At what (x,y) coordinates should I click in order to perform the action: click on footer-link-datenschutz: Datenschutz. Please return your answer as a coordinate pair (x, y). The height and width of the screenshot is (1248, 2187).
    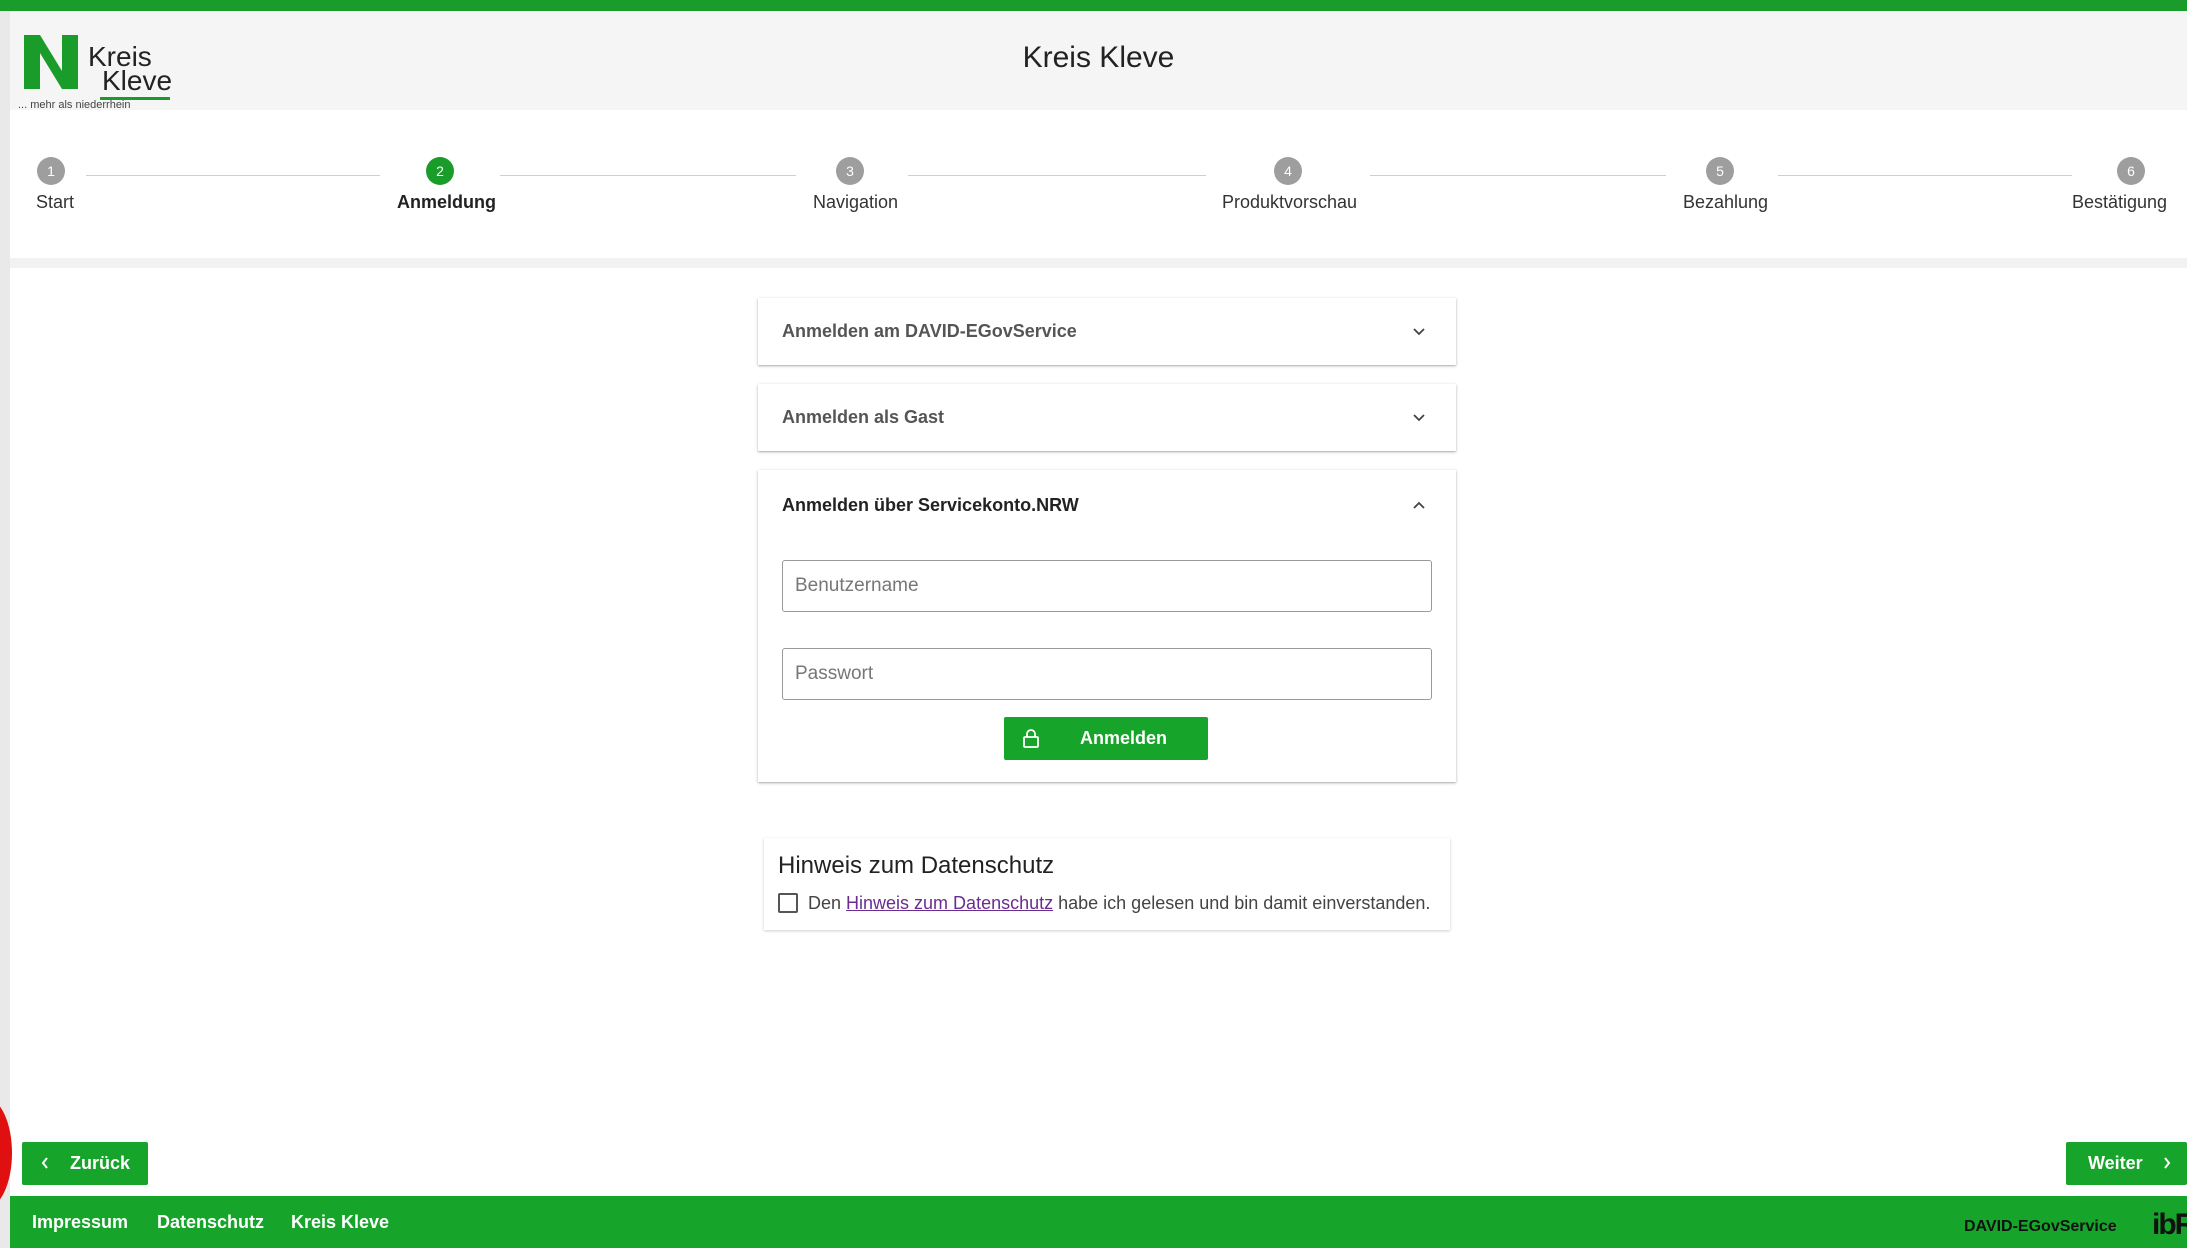
    Looking at the image, I should click on (210, 1222).